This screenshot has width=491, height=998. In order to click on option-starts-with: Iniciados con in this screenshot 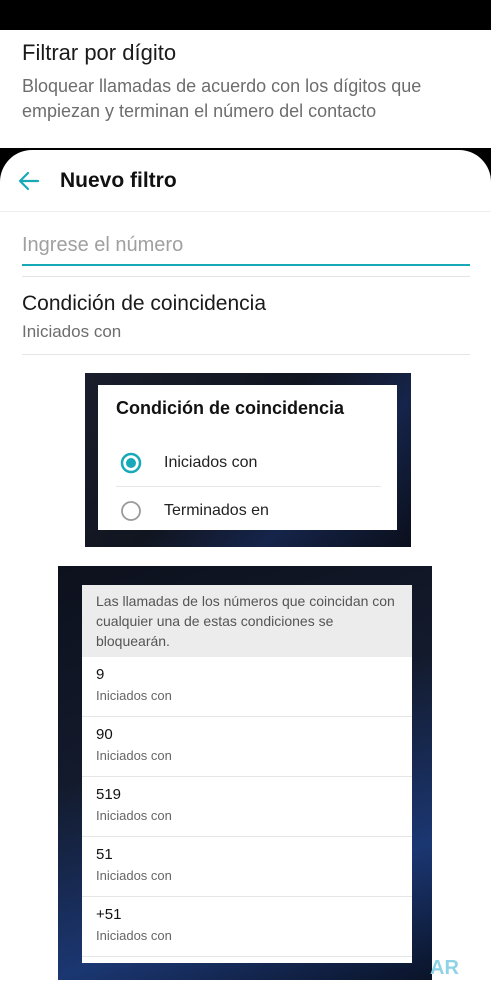, I will do `click(247, 463)`.